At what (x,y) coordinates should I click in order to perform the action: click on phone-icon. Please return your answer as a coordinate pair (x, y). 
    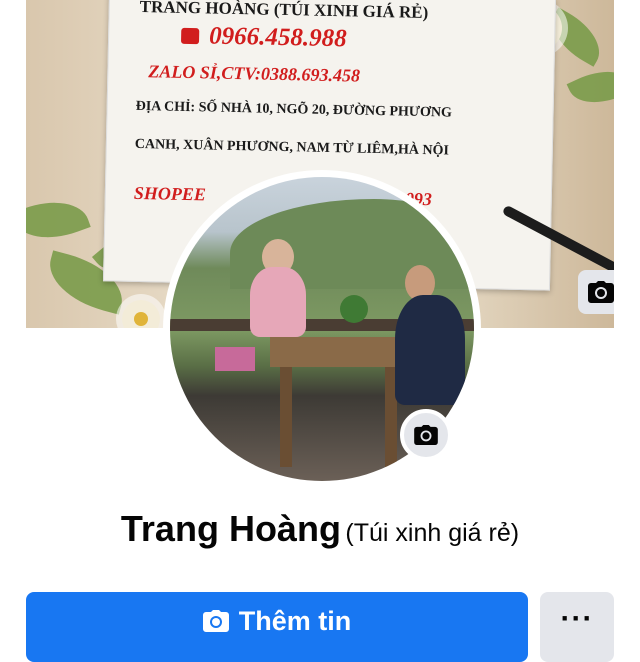
    Looking at the image, I should click on (190, 36).